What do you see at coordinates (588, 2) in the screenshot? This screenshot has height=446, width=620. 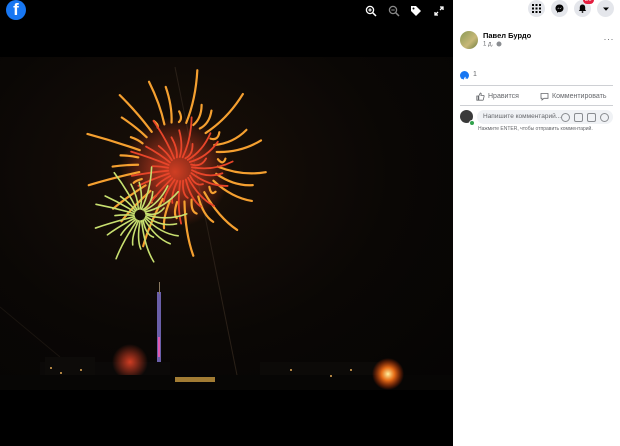 I see `notifications-badge: 20` at bounding box center [588, 2].